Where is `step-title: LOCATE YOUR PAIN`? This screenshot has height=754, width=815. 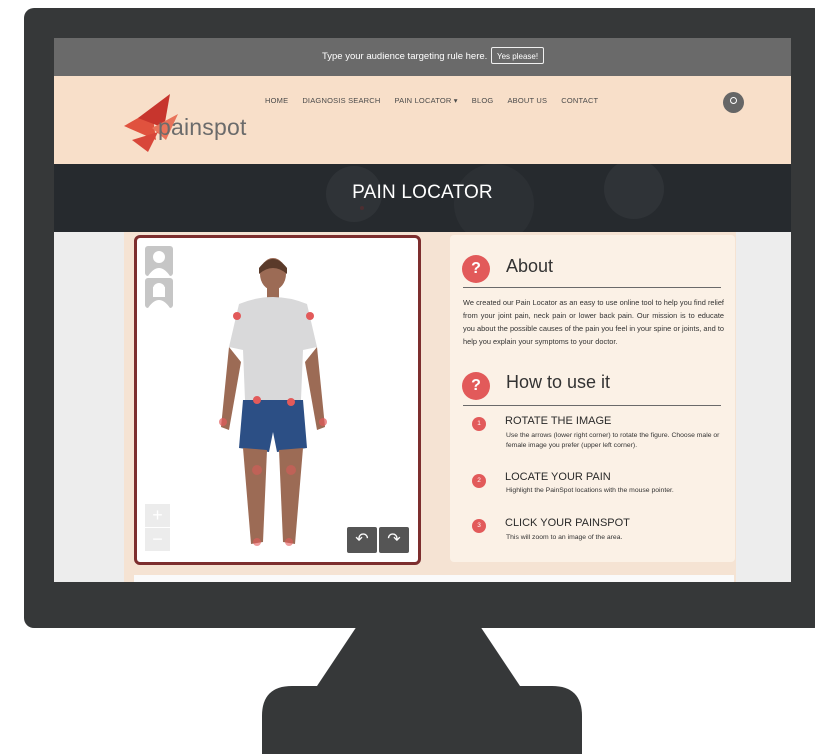 step-title: LOCATE YOUR PAIN is located at coordinates (558, 477).